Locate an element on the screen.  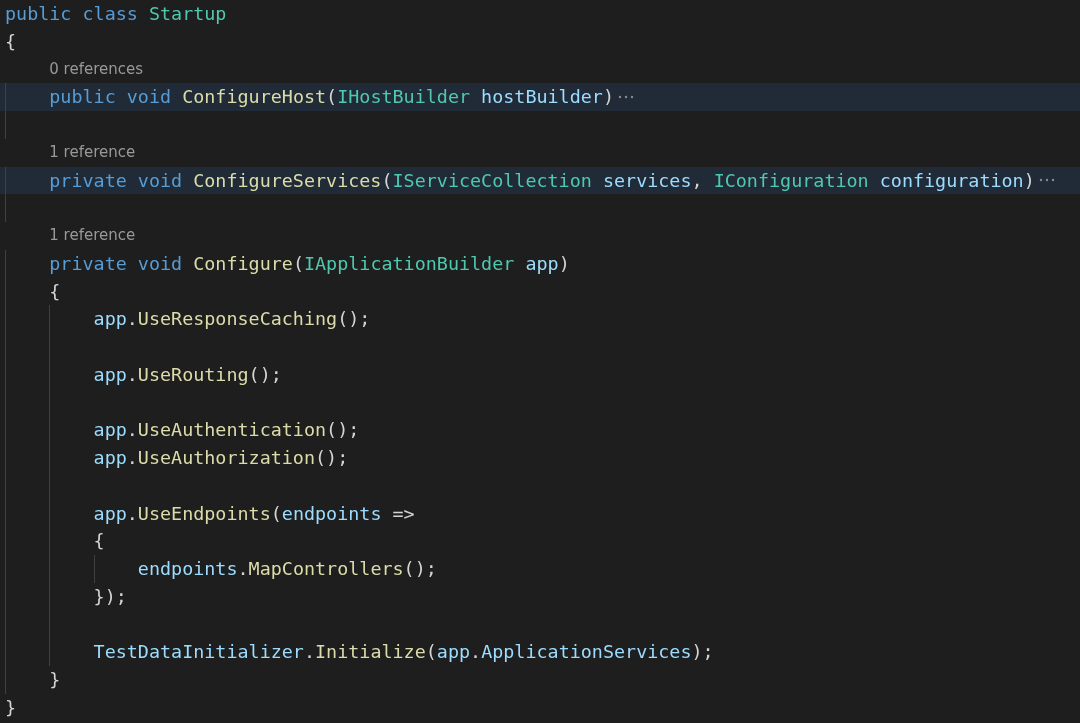
code-line: app.UseRouting(); is located at coordinates (187, 374).